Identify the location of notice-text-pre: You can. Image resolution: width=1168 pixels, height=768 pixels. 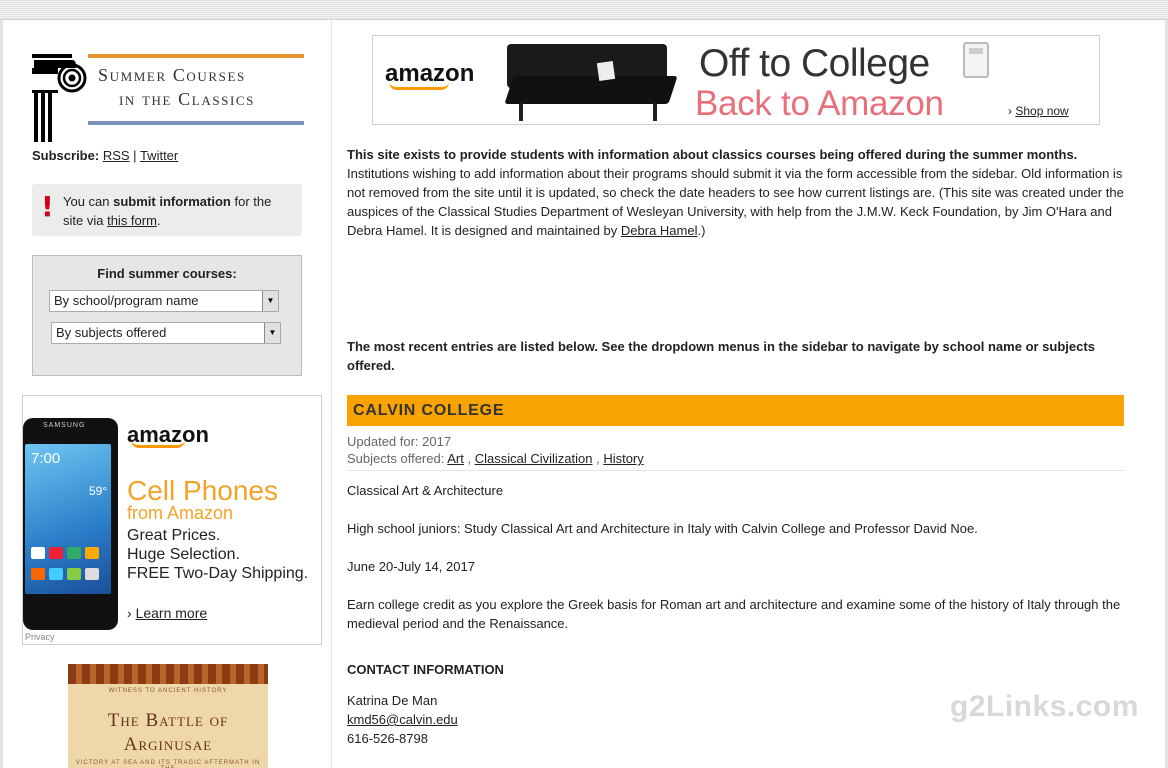
(86, 201).